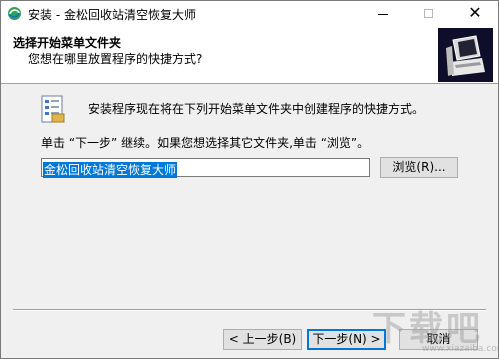 This screenshot has width=499, height=359. What do you see at coordinates (205, 168) in the screenshot?
I see `start-menu-folder-input: 金松回收站清空恢复大师` at bounding box center [205, 168].